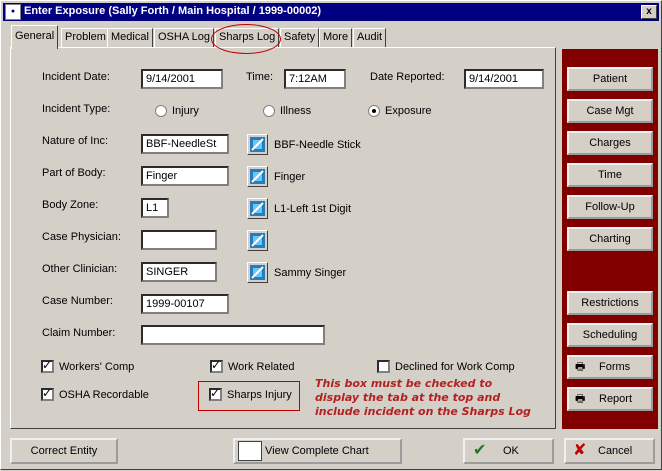  I want to click on other-clinician-field: SINGER, so click(179, 272).